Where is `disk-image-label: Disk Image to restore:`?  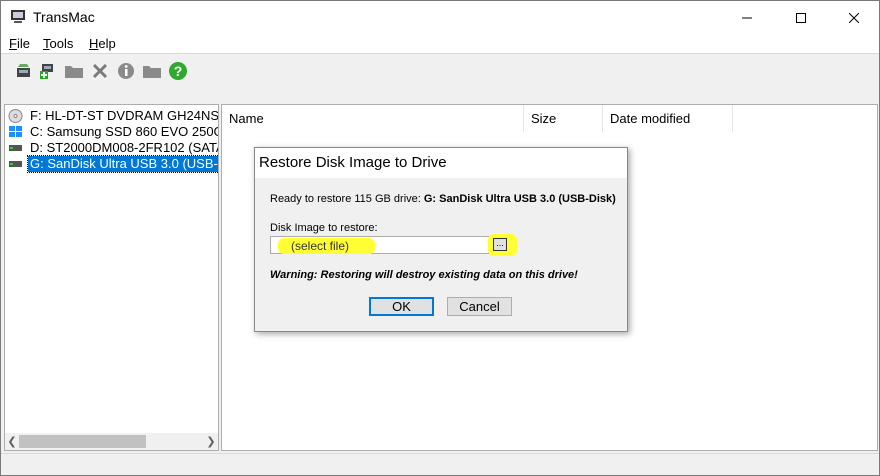
disk-image-label: Disk Image to restore: is located at coordinates (324, 228).